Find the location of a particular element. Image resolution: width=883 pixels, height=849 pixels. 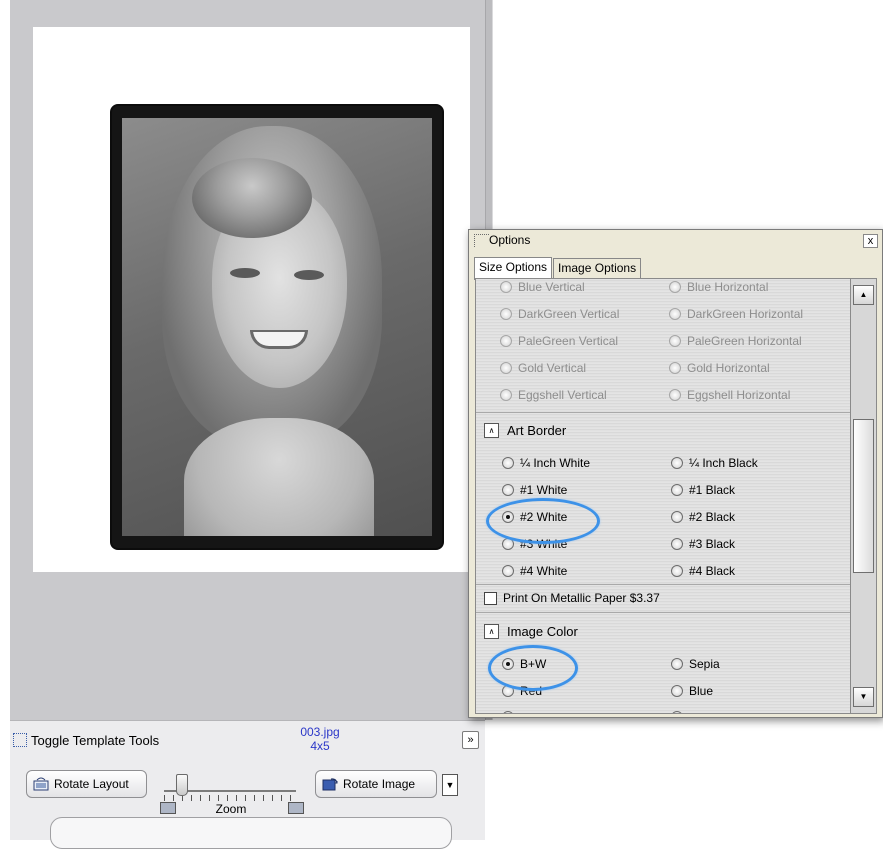

metallic-paper-checkbox: Print On Metallic Paper $3.37 is located at coordinates (572, 598).